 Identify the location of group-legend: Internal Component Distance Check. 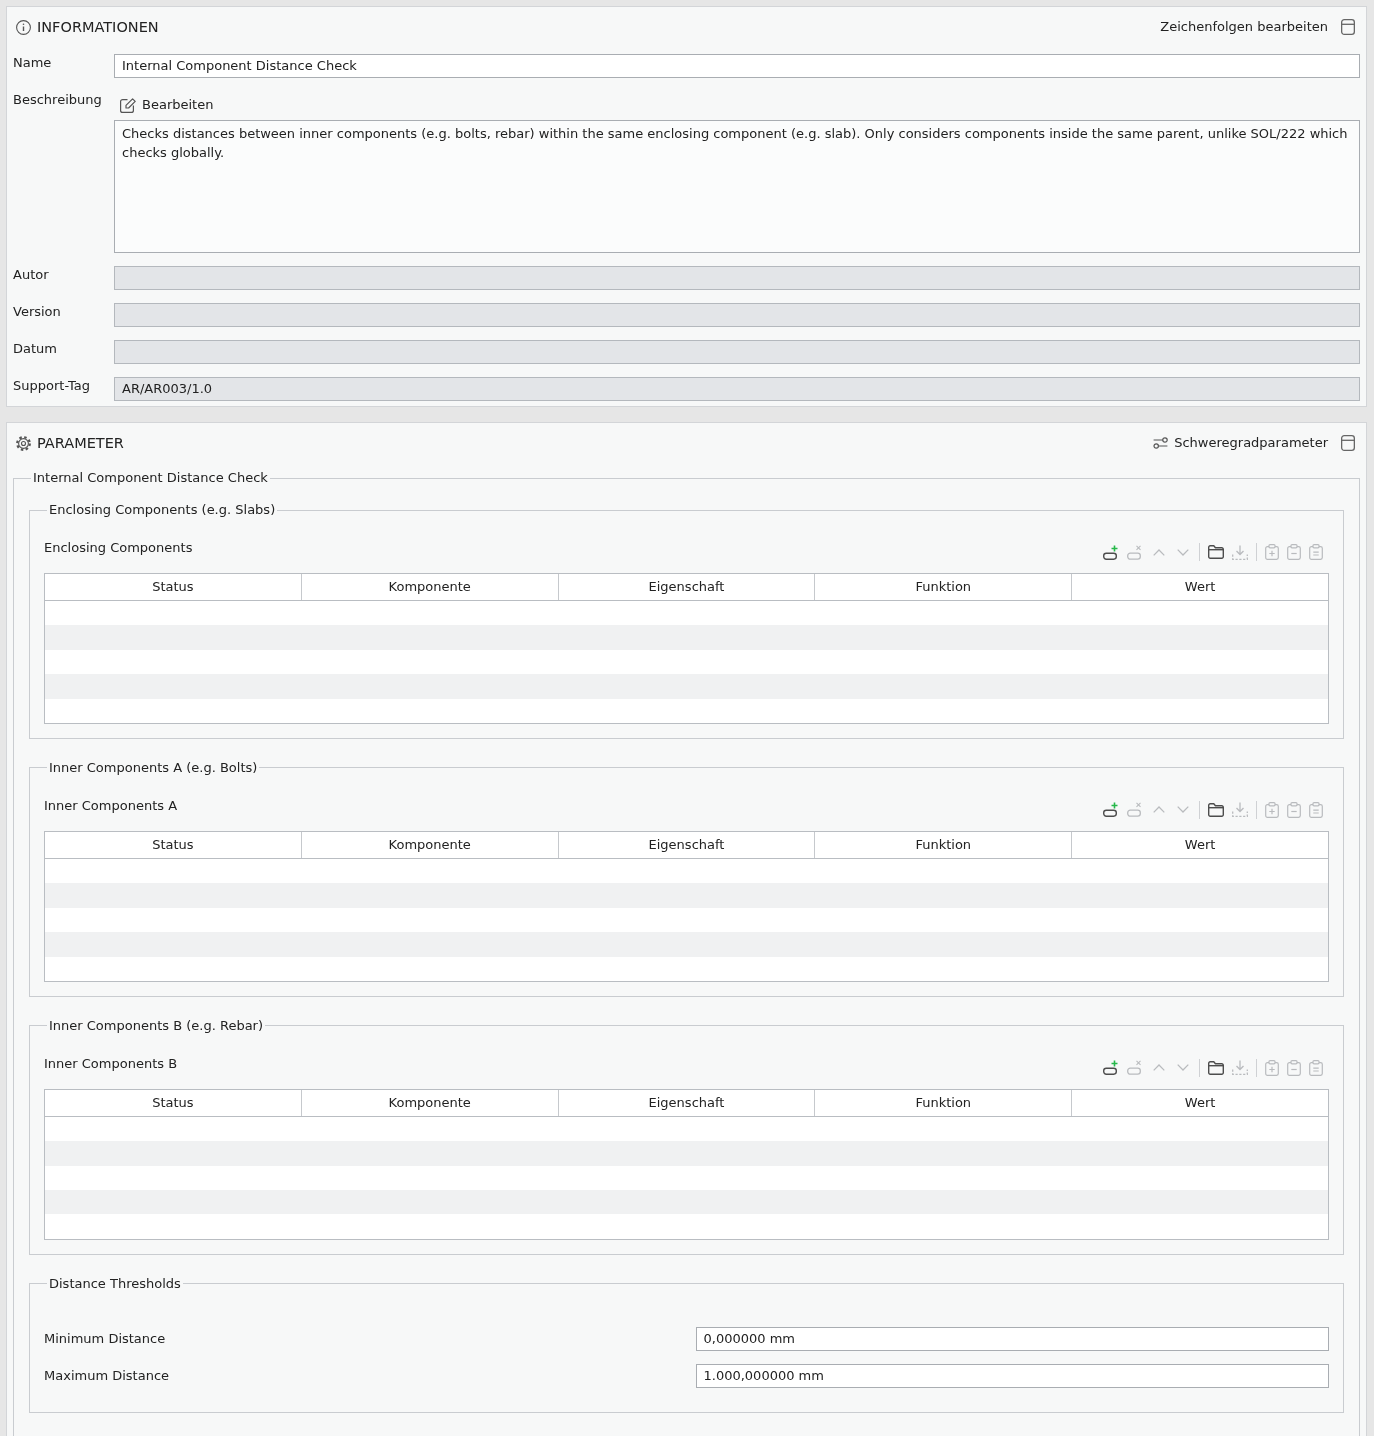
(150, 478).